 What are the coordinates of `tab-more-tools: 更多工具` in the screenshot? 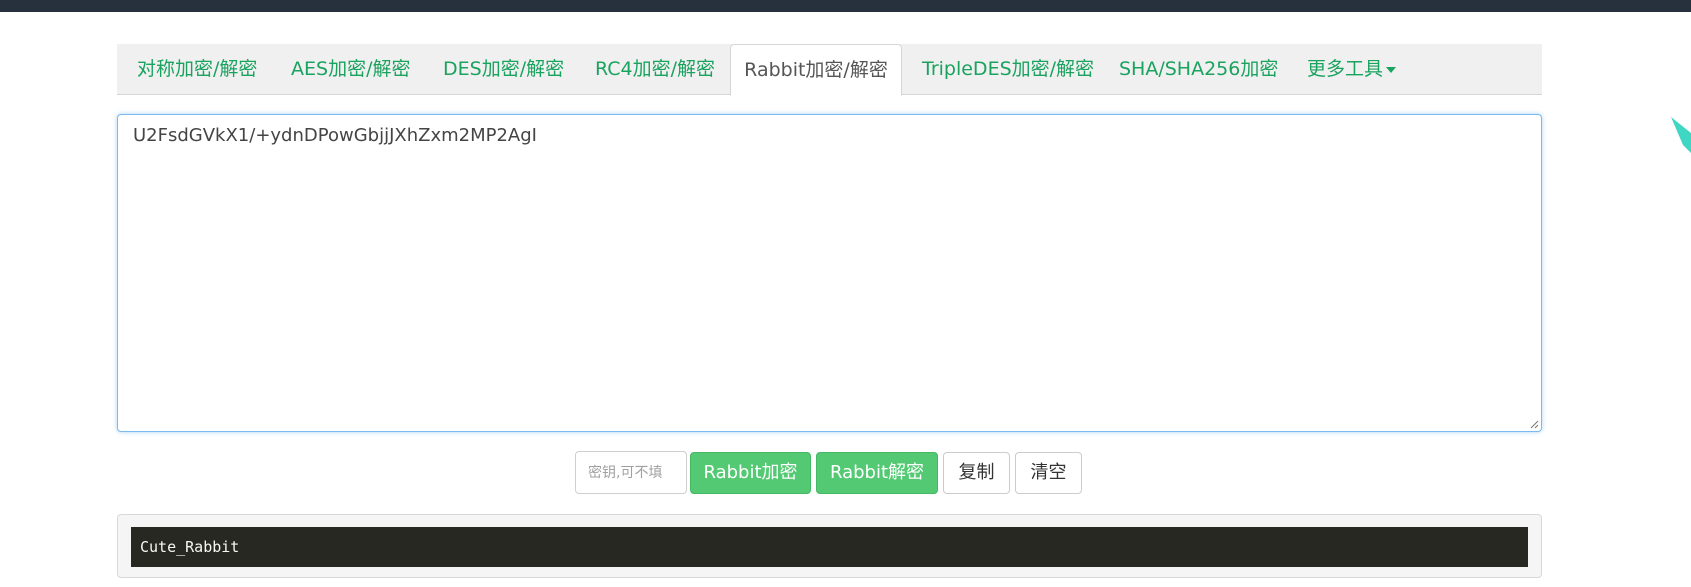 It's located at (1352, 69).